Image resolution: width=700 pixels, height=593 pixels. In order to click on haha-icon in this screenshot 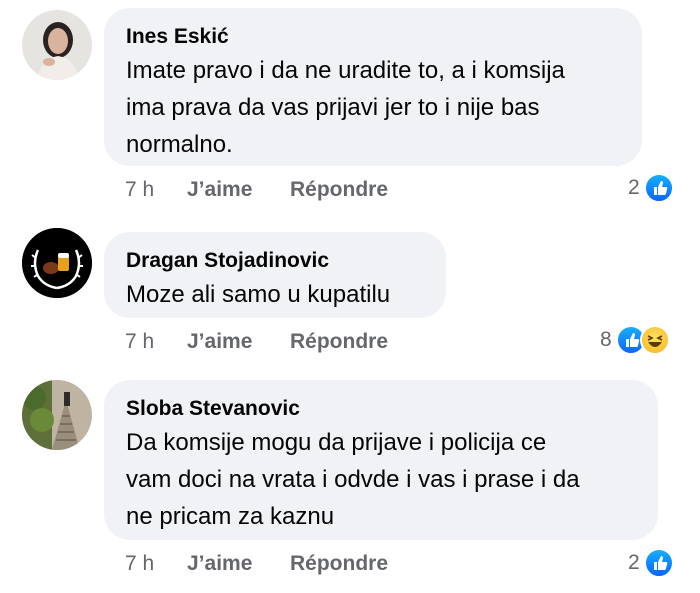, I will do `click(654, 340)`.